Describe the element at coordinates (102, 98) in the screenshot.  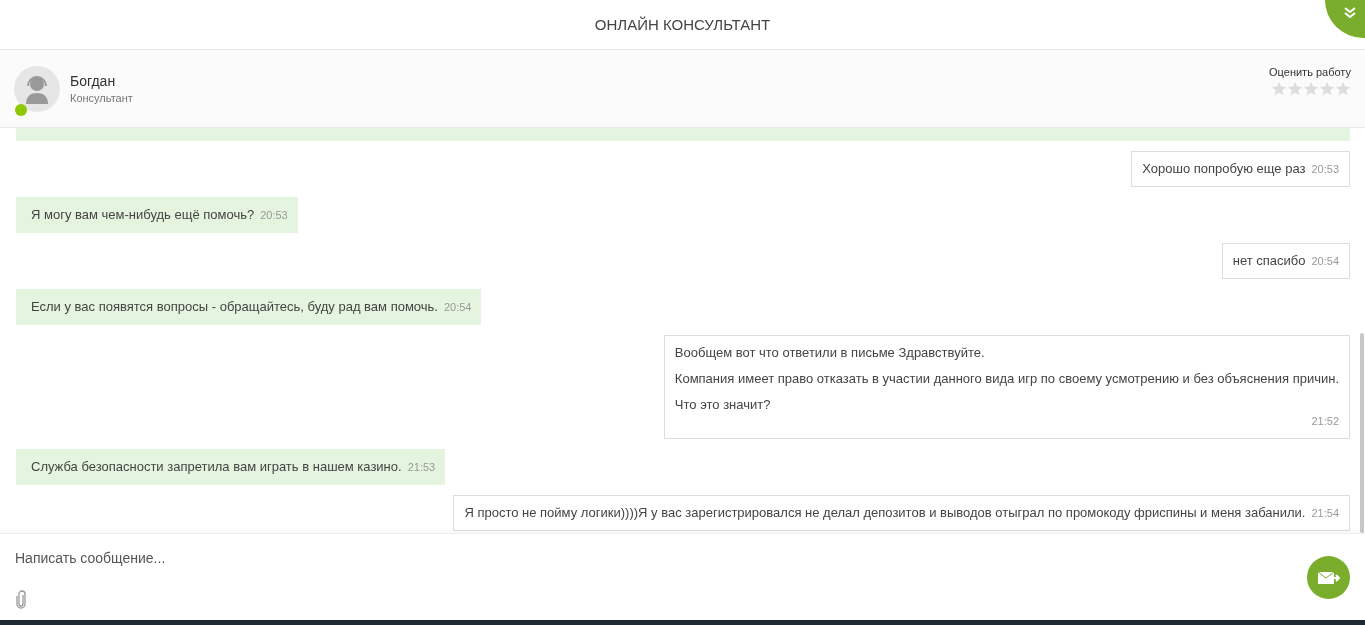
I see `agent-role: Консультант` at that location.